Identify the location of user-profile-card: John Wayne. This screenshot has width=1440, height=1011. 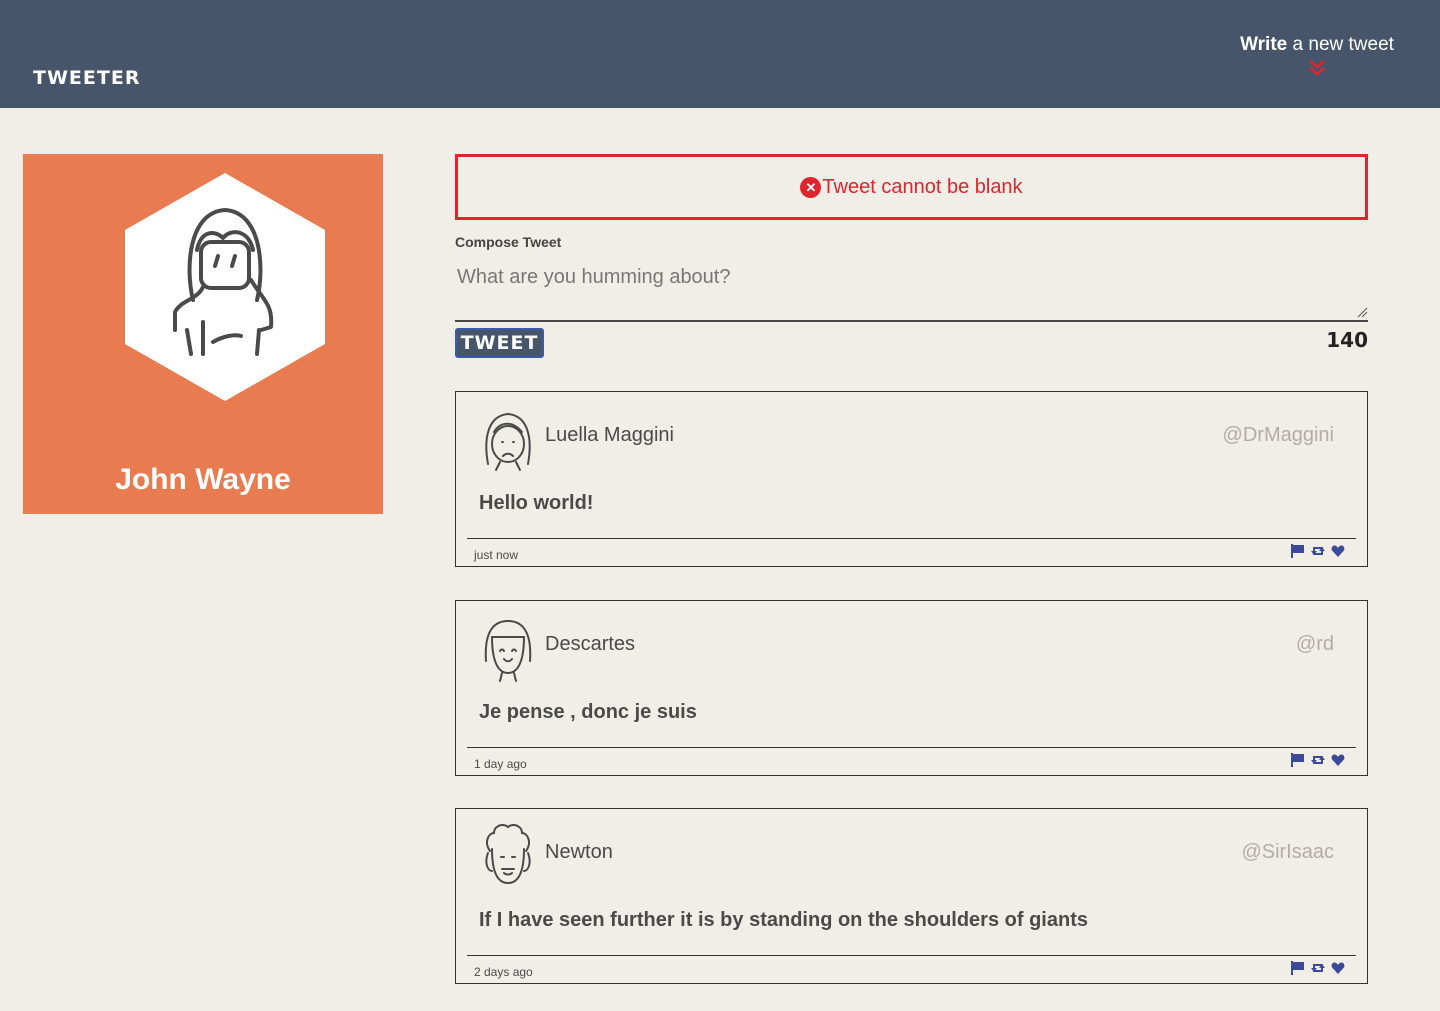
(203, 334).